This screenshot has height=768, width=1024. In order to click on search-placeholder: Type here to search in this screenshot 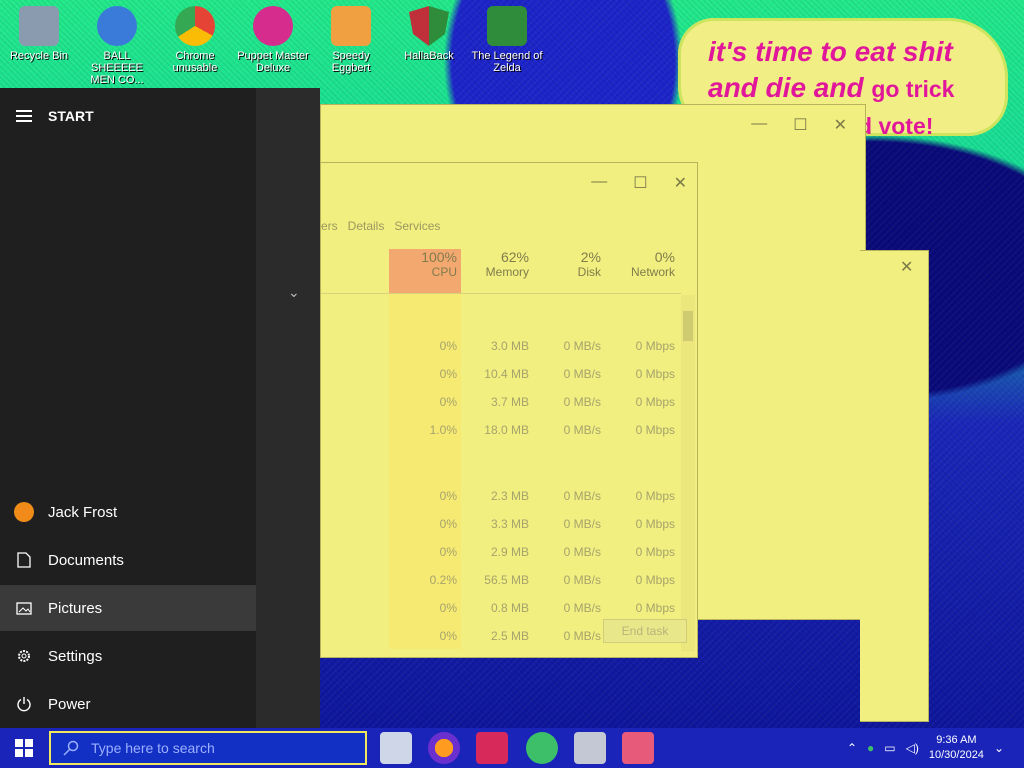, I will do `click(153, 748)`.